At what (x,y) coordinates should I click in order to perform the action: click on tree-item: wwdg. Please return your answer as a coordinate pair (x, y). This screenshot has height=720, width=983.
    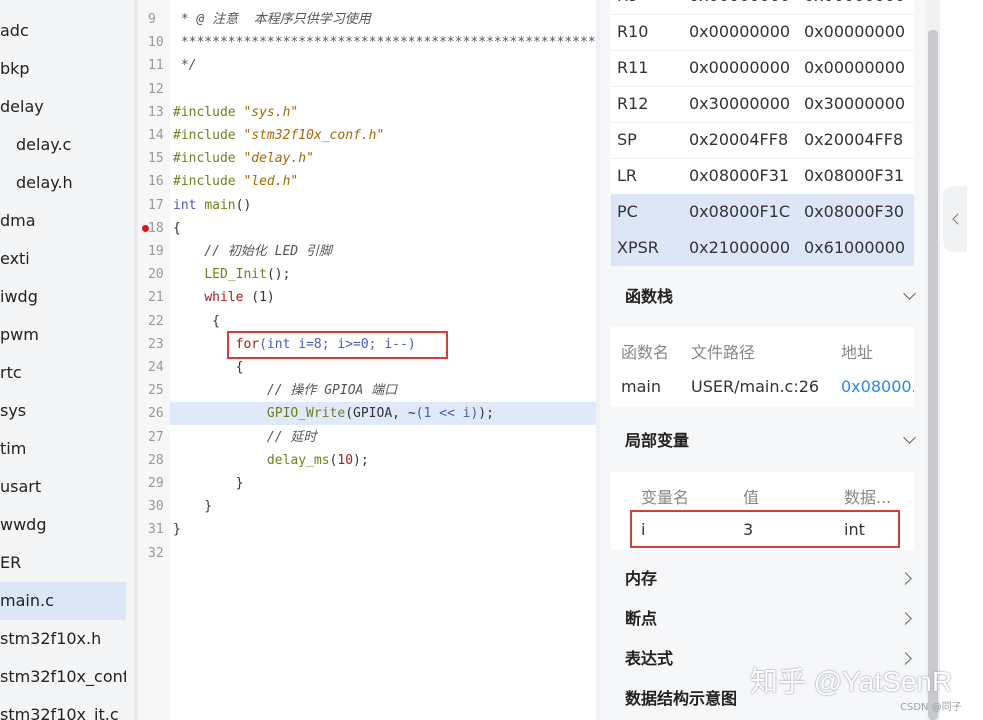
    Looking at the image, I should click on (63, 525).